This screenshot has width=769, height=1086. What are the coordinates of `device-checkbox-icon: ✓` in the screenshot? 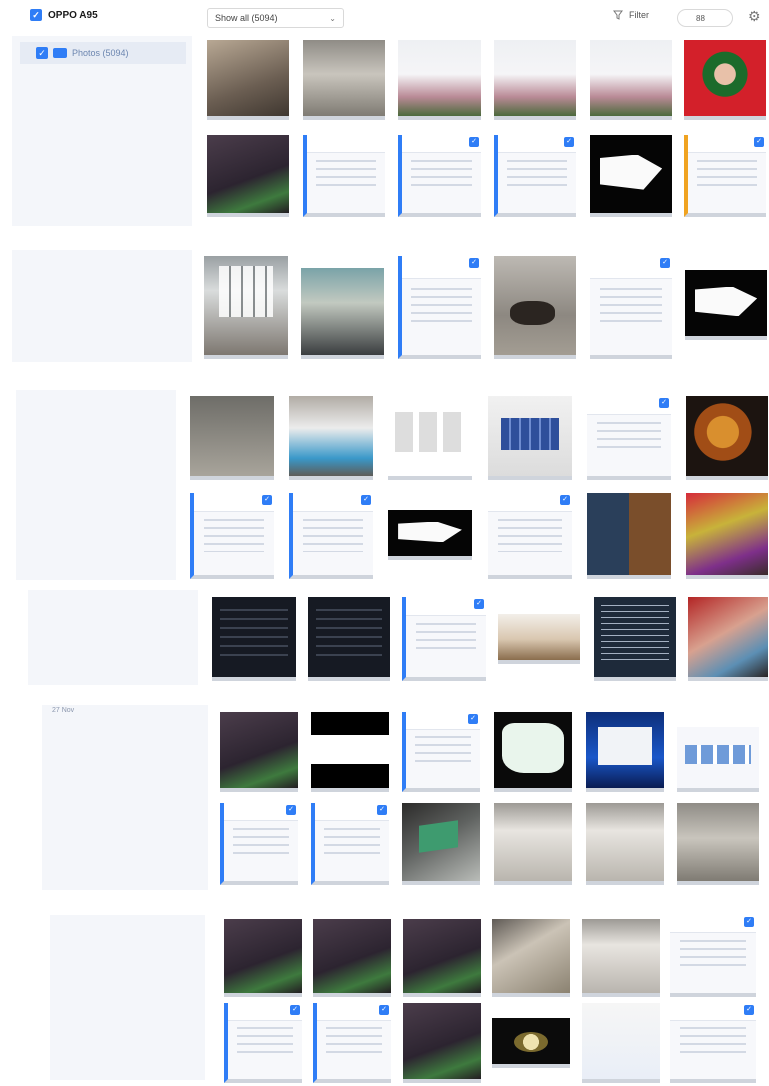 It's located at (36, 15).